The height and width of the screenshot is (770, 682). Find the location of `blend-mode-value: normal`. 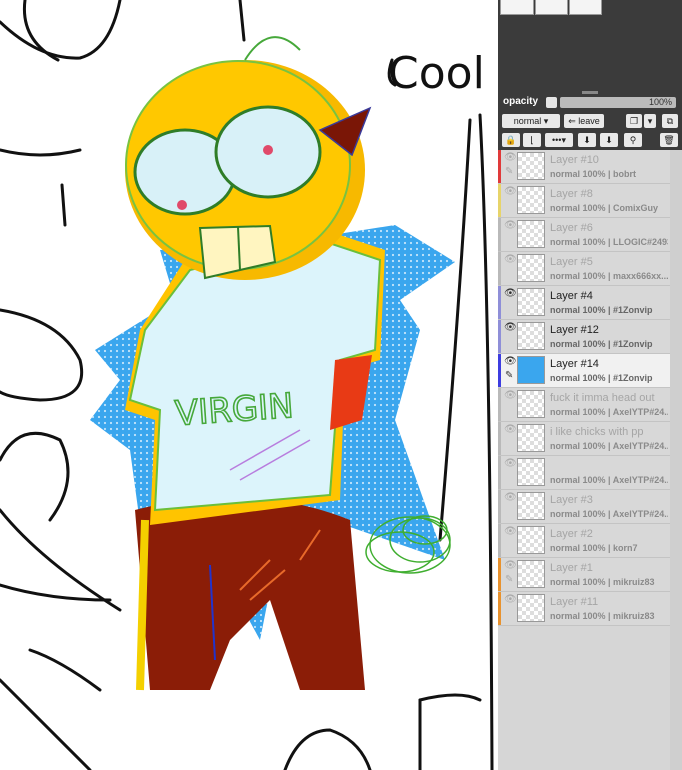

blend-mode-value: normal is located at coordinates (527, 121).